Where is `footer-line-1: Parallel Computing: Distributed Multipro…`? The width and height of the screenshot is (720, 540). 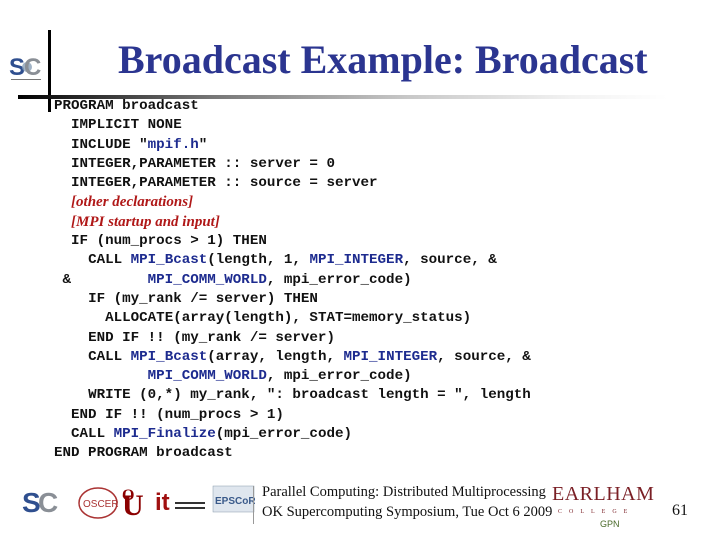
footer-line-1: Parallel Computing: Distributed Multipro… is located at coordinates (404, 492).